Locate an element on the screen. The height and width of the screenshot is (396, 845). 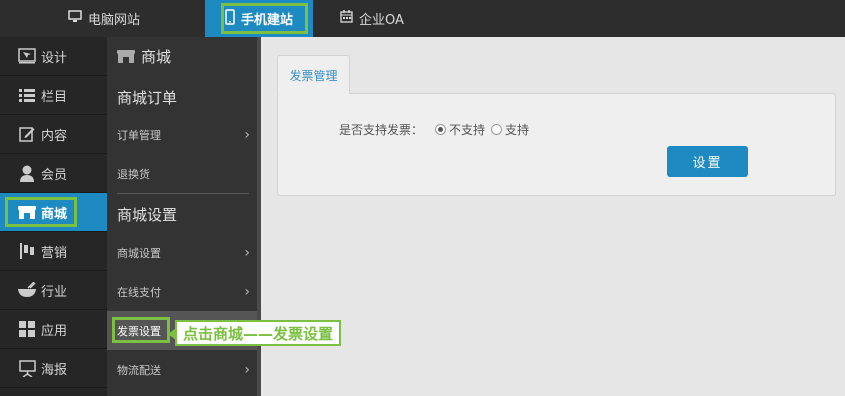
nav-item-poster: 海报 is located at coordinates (53, 368).